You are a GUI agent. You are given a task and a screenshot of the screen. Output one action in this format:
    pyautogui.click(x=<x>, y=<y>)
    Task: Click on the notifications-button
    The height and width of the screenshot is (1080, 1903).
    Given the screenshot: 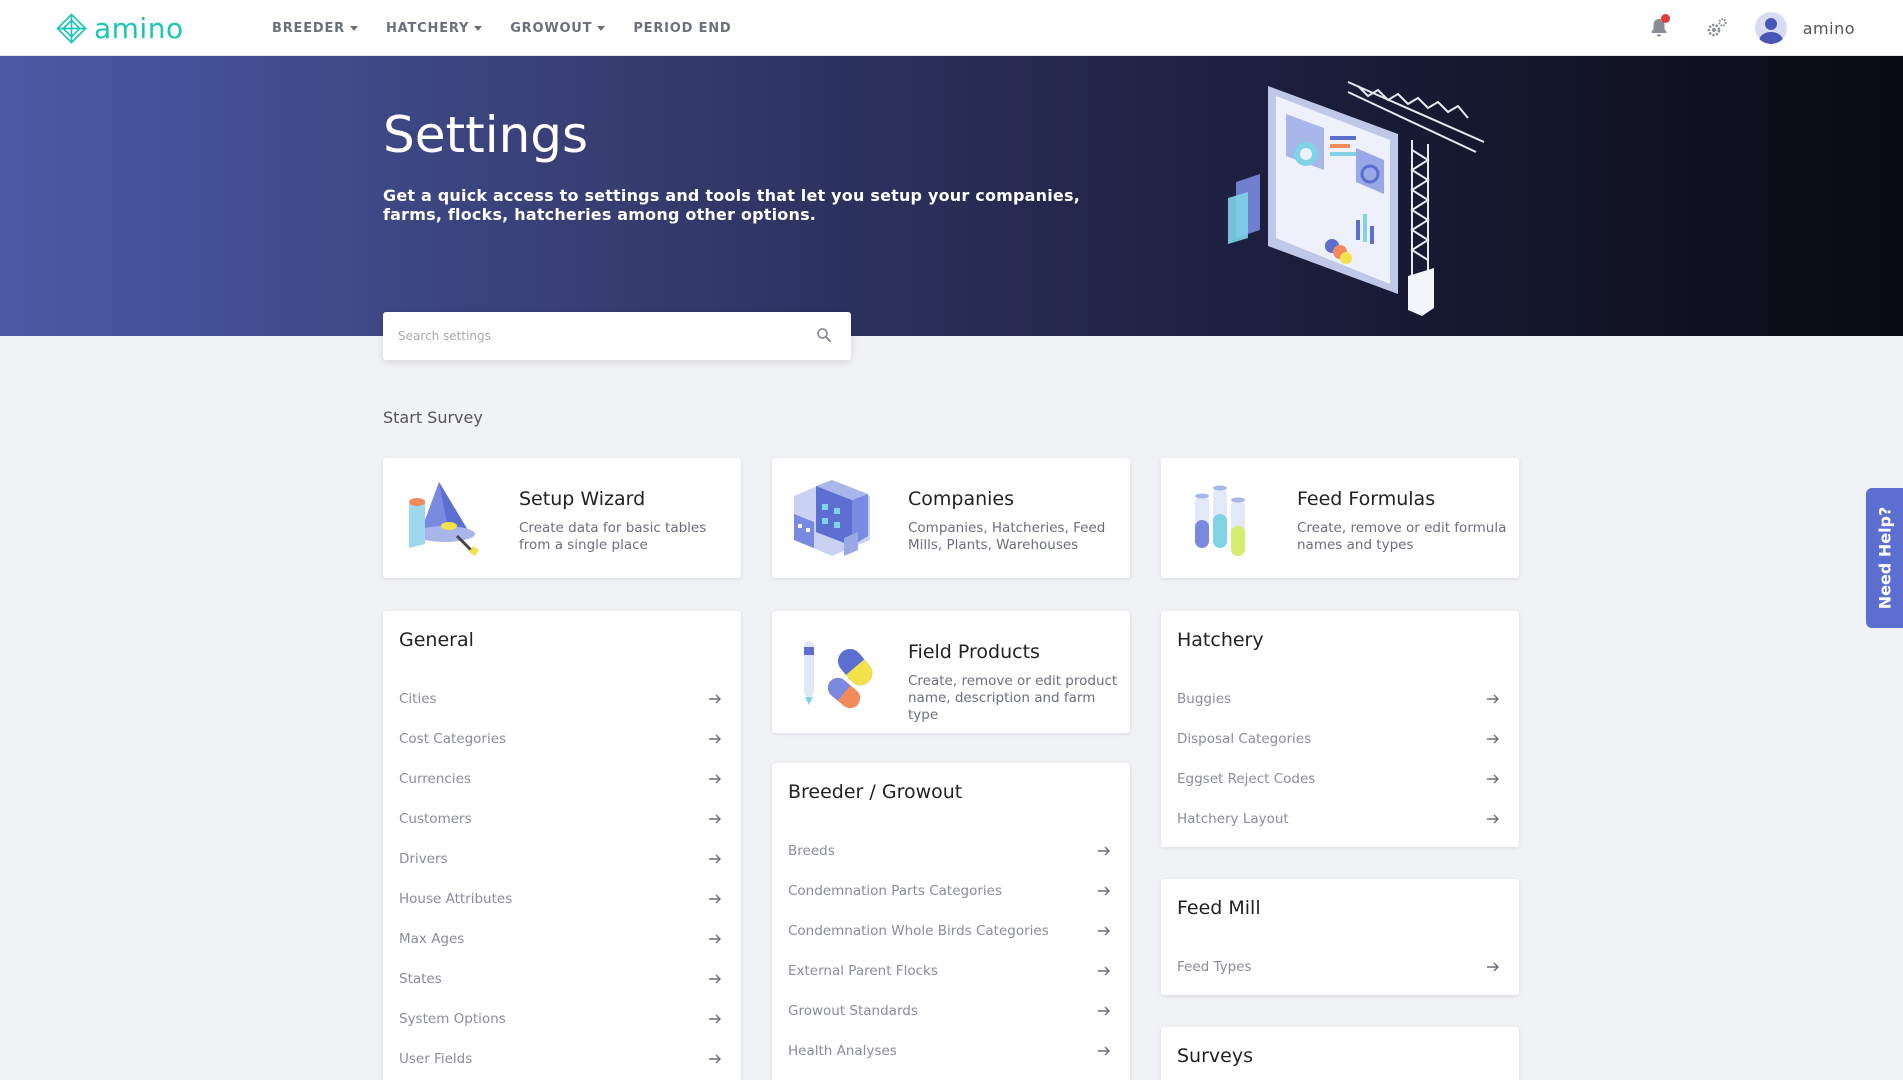 What is the action you would take?
    pyautogui.click(x=1659, y=27)
    